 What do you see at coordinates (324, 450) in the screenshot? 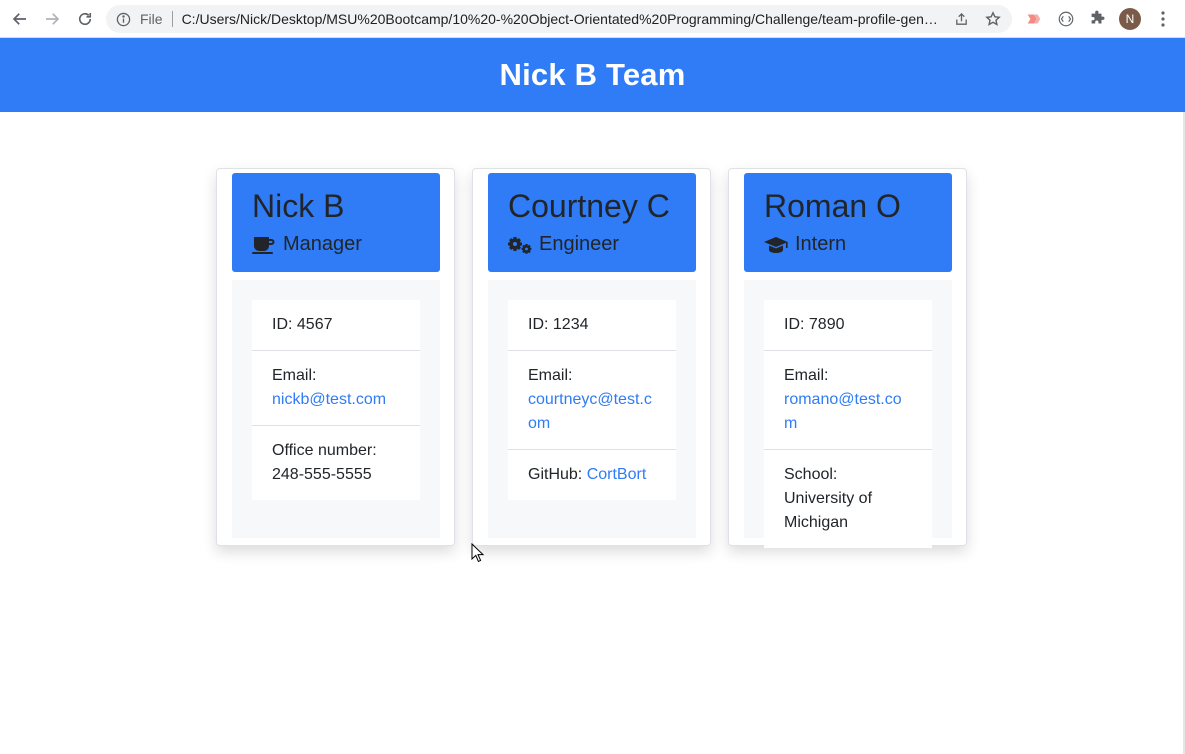
I see `office-number-label: Office number:` at bounding box center [324, 450].